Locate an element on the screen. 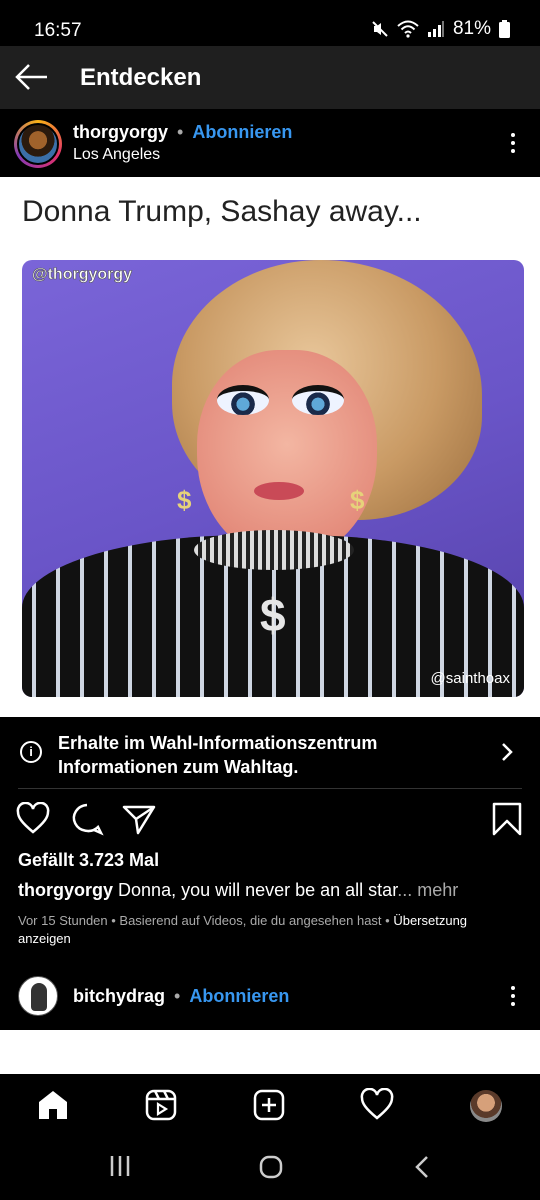 This screenshot has height=1200, width=540. plus-square-icon is located at coordinates (269, 1105).